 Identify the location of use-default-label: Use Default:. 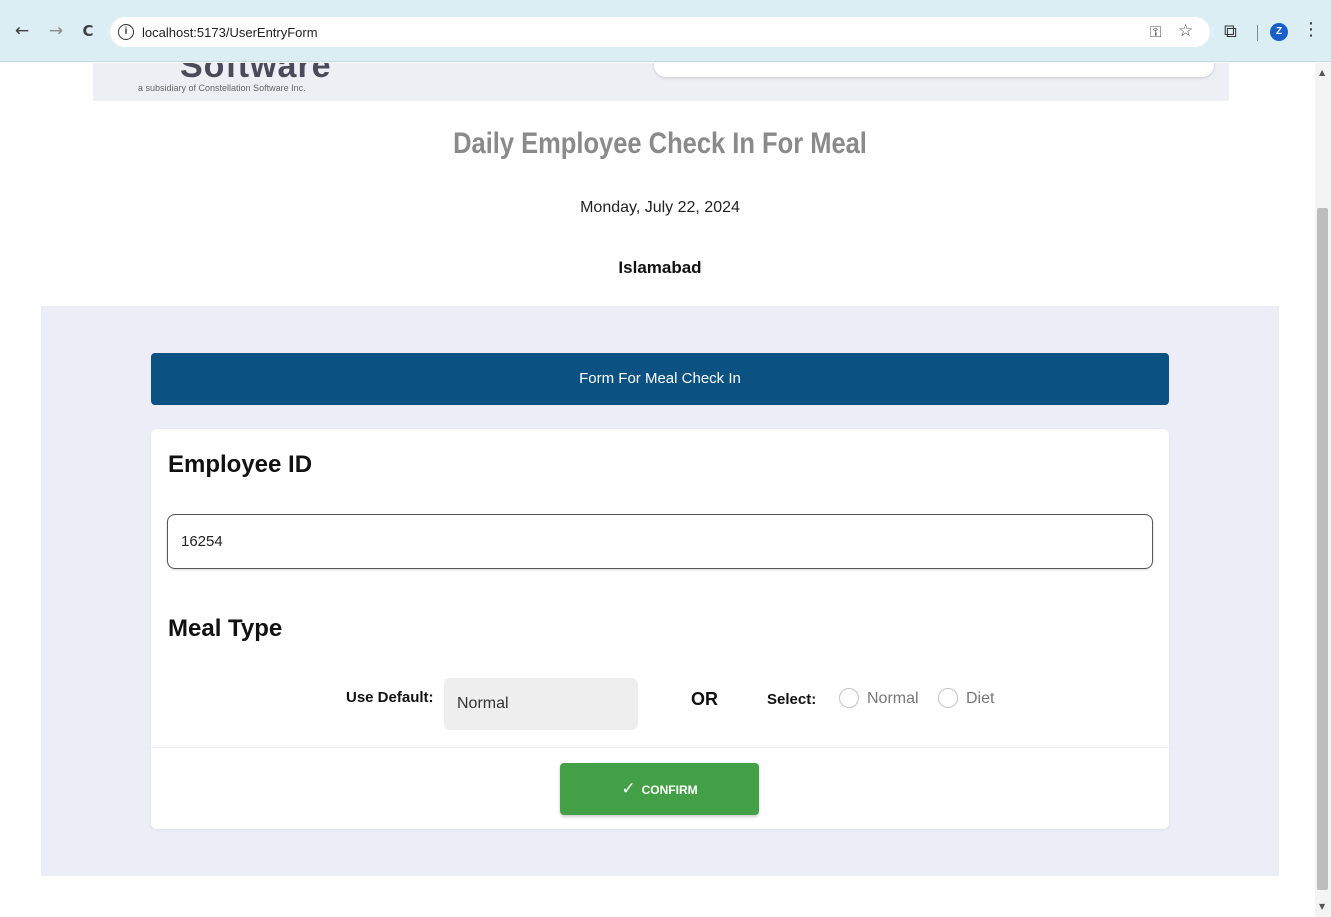
(390, 697).